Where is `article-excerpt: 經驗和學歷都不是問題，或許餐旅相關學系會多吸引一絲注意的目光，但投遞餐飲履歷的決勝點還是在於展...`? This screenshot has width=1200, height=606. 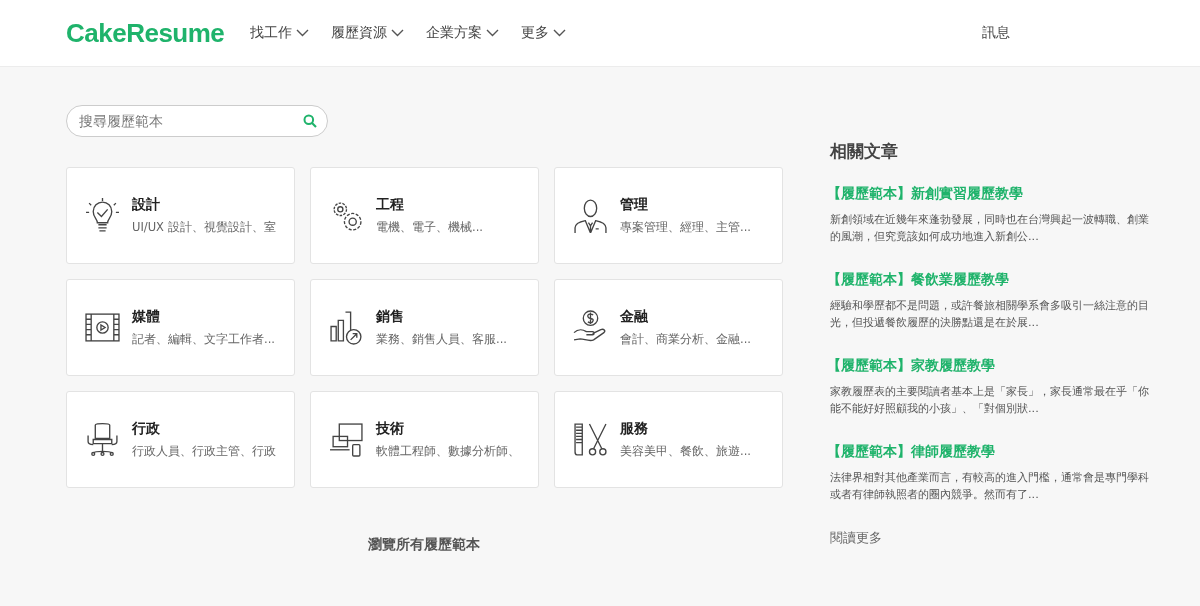
article-excerpt: 經驗和學歷都不是問題，或許餐旅相關學系會多吸引一絲注意的目光，但投遞餐飲履歷的決勝點還是在於展... is located at coordinates (990, 314).